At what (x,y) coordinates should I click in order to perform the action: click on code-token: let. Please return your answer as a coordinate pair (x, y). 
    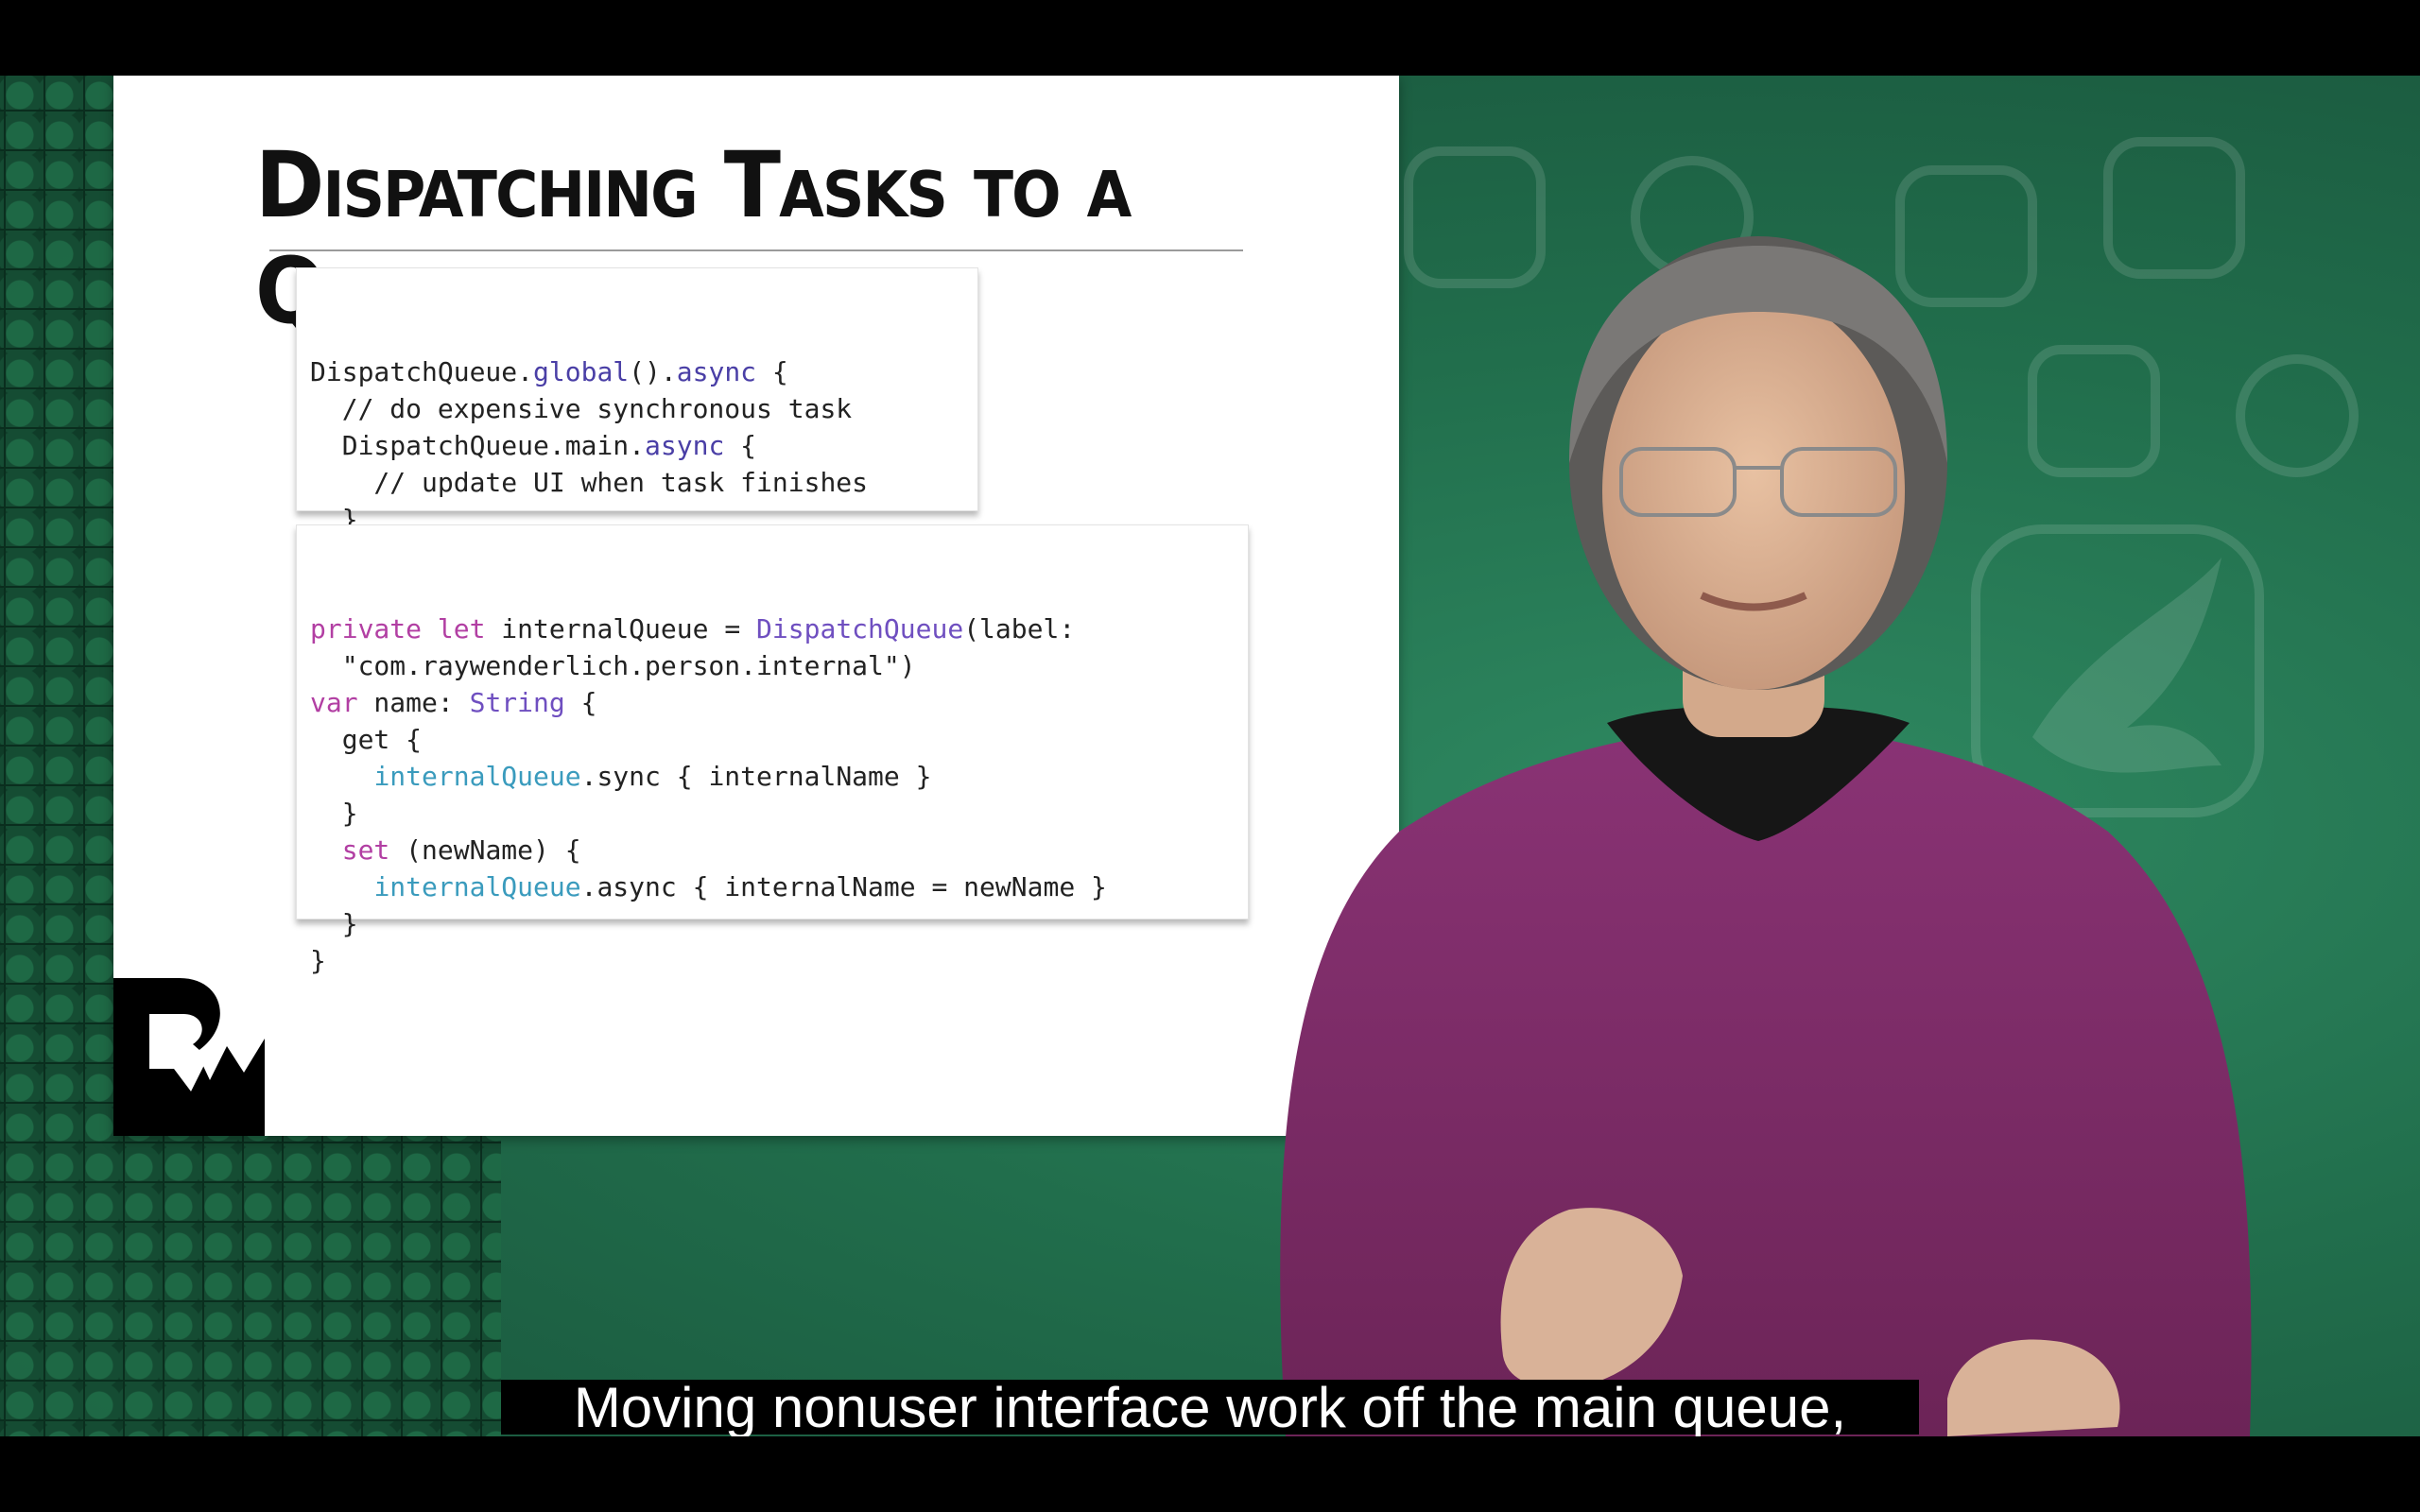
    Looking at the image, I should click on (462, 628).